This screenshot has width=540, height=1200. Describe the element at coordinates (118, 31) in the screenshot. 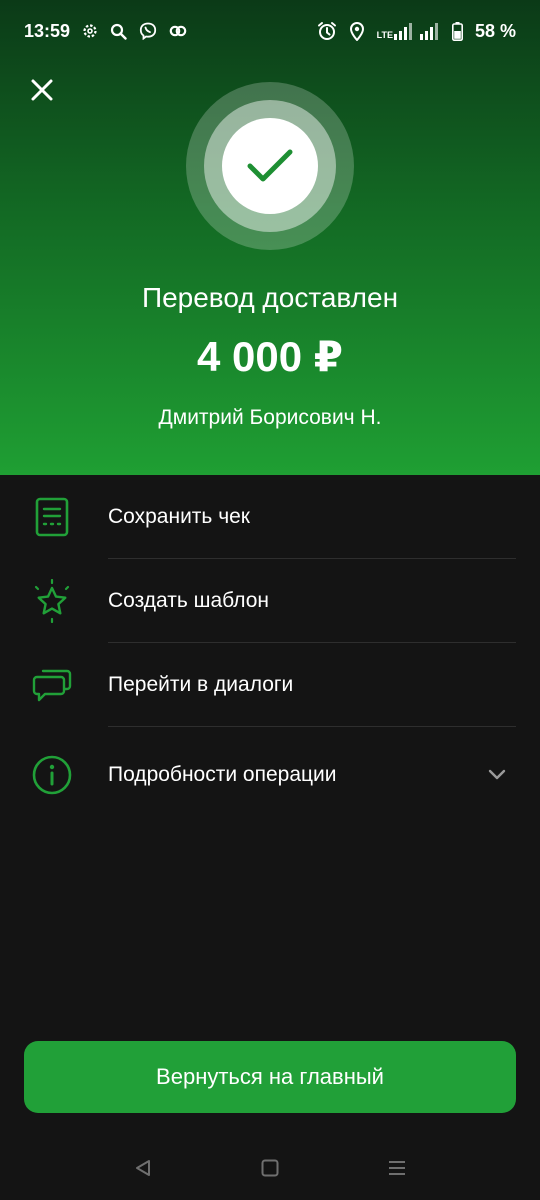

I see `search-icon` at that location.